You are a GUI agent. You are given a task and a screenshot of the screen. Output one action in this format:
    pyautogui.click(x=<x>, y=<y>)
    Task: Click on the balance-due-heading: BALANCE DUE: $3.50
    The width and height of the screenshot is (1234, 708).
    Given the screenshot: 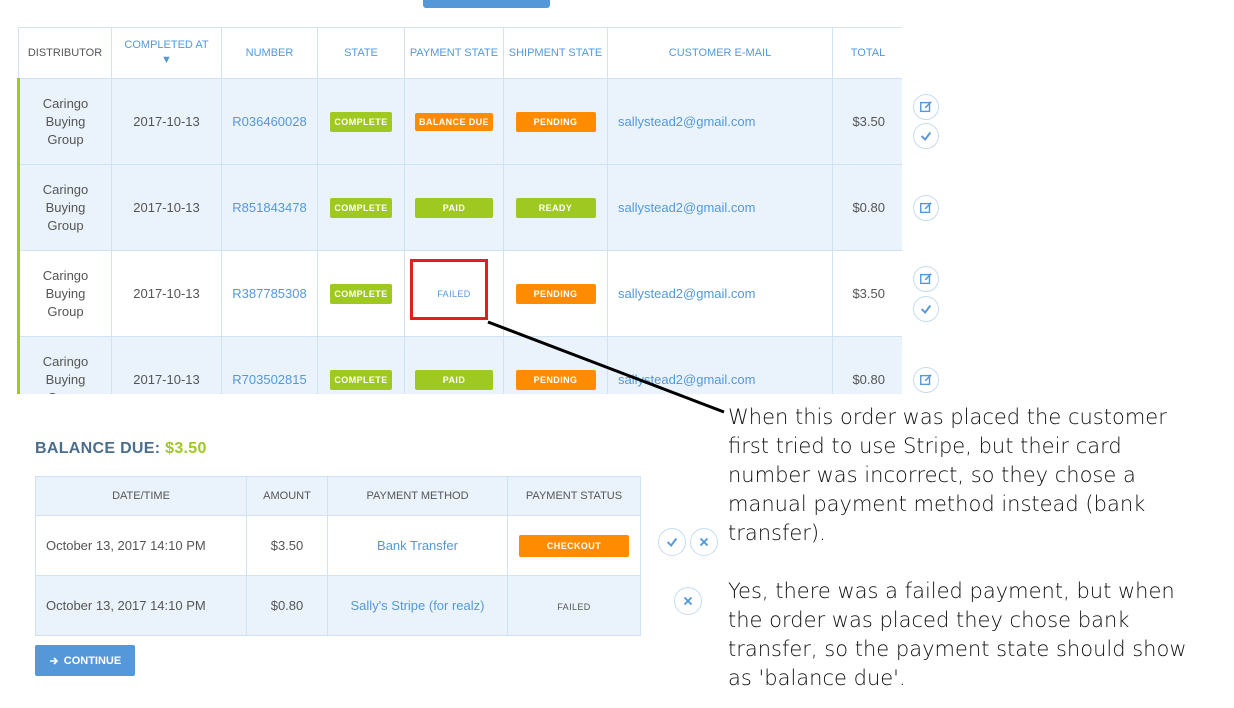 What is the action you would take?
    pyautogui.click(x=121, y=449)
    